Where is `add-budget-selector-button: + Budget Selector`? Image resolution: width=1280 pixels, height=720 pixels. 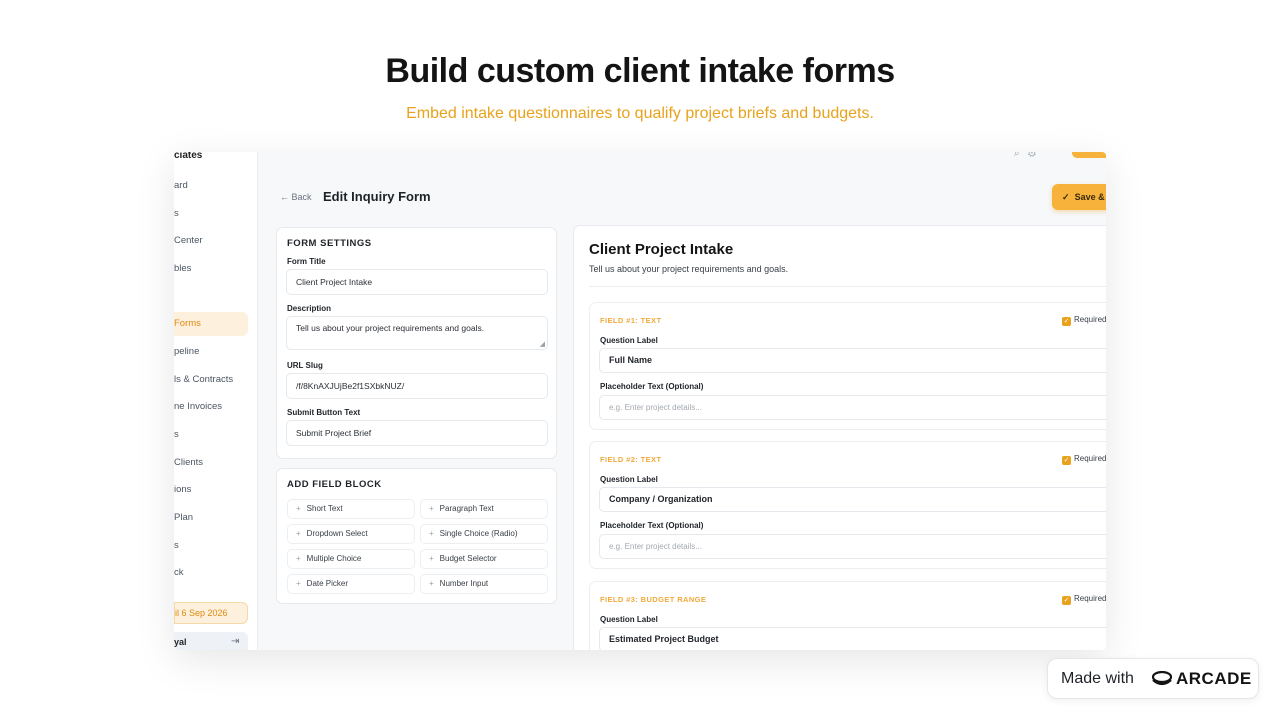 add-budget-selector-button: + Budget Selector is located at coordinates (484, 559).